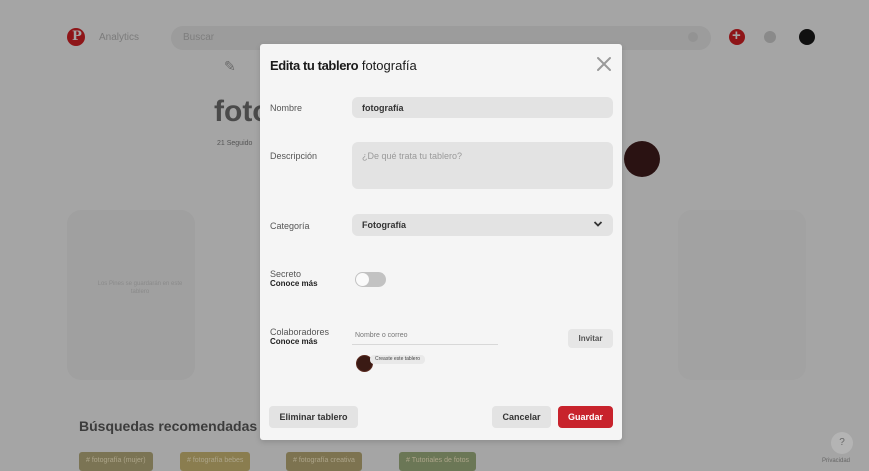 The width and height of the screenshot is (869, 471). Describe the element at coordinates (116, 461) in the screenshot. I see `search-chip: # fotografía (mujer)` at that location.